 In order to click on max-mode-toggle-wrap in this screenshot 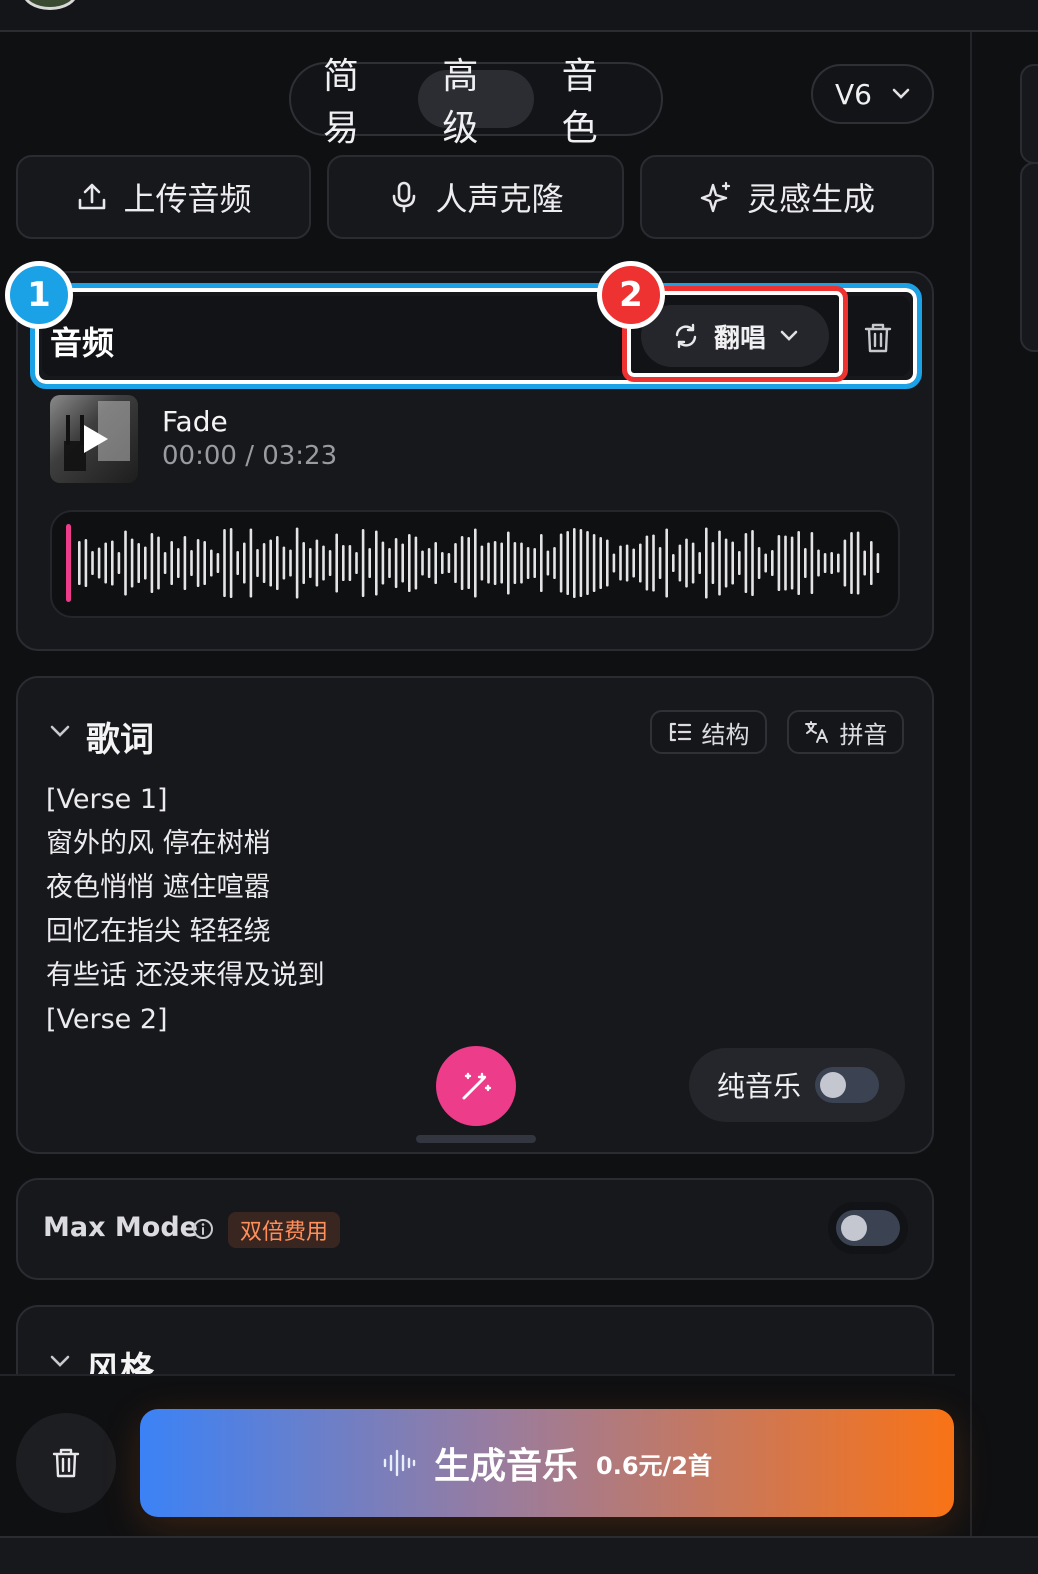, I will do `click(868, 1228)`.